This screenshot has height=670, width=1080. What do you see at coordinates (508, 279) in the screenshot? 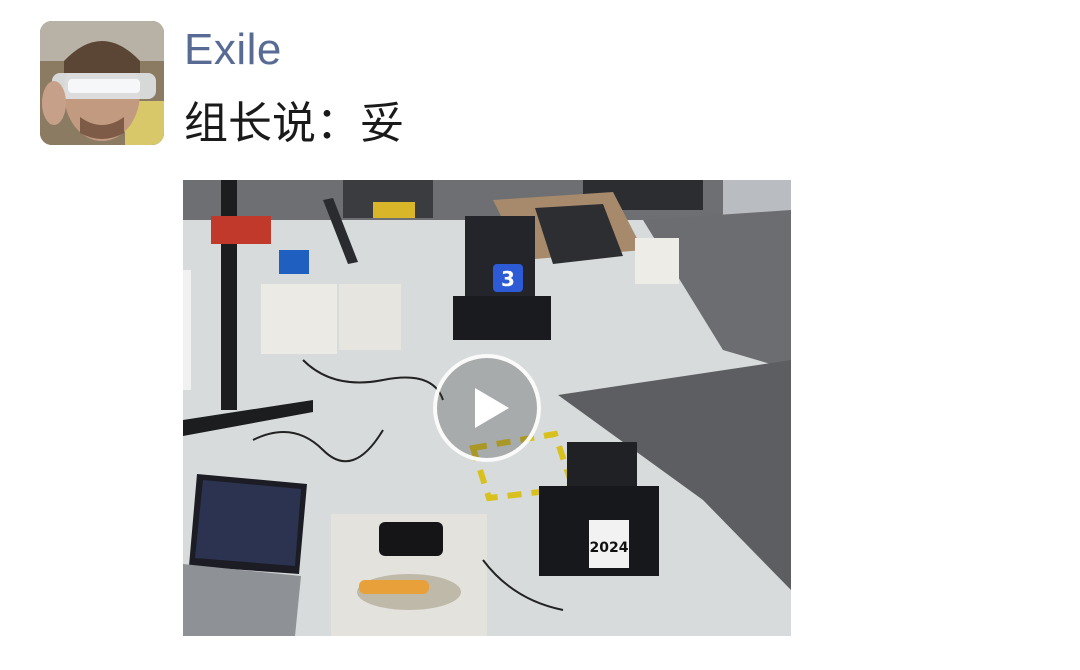
I see `robot-number: 3` at bounding box center [508, 279].